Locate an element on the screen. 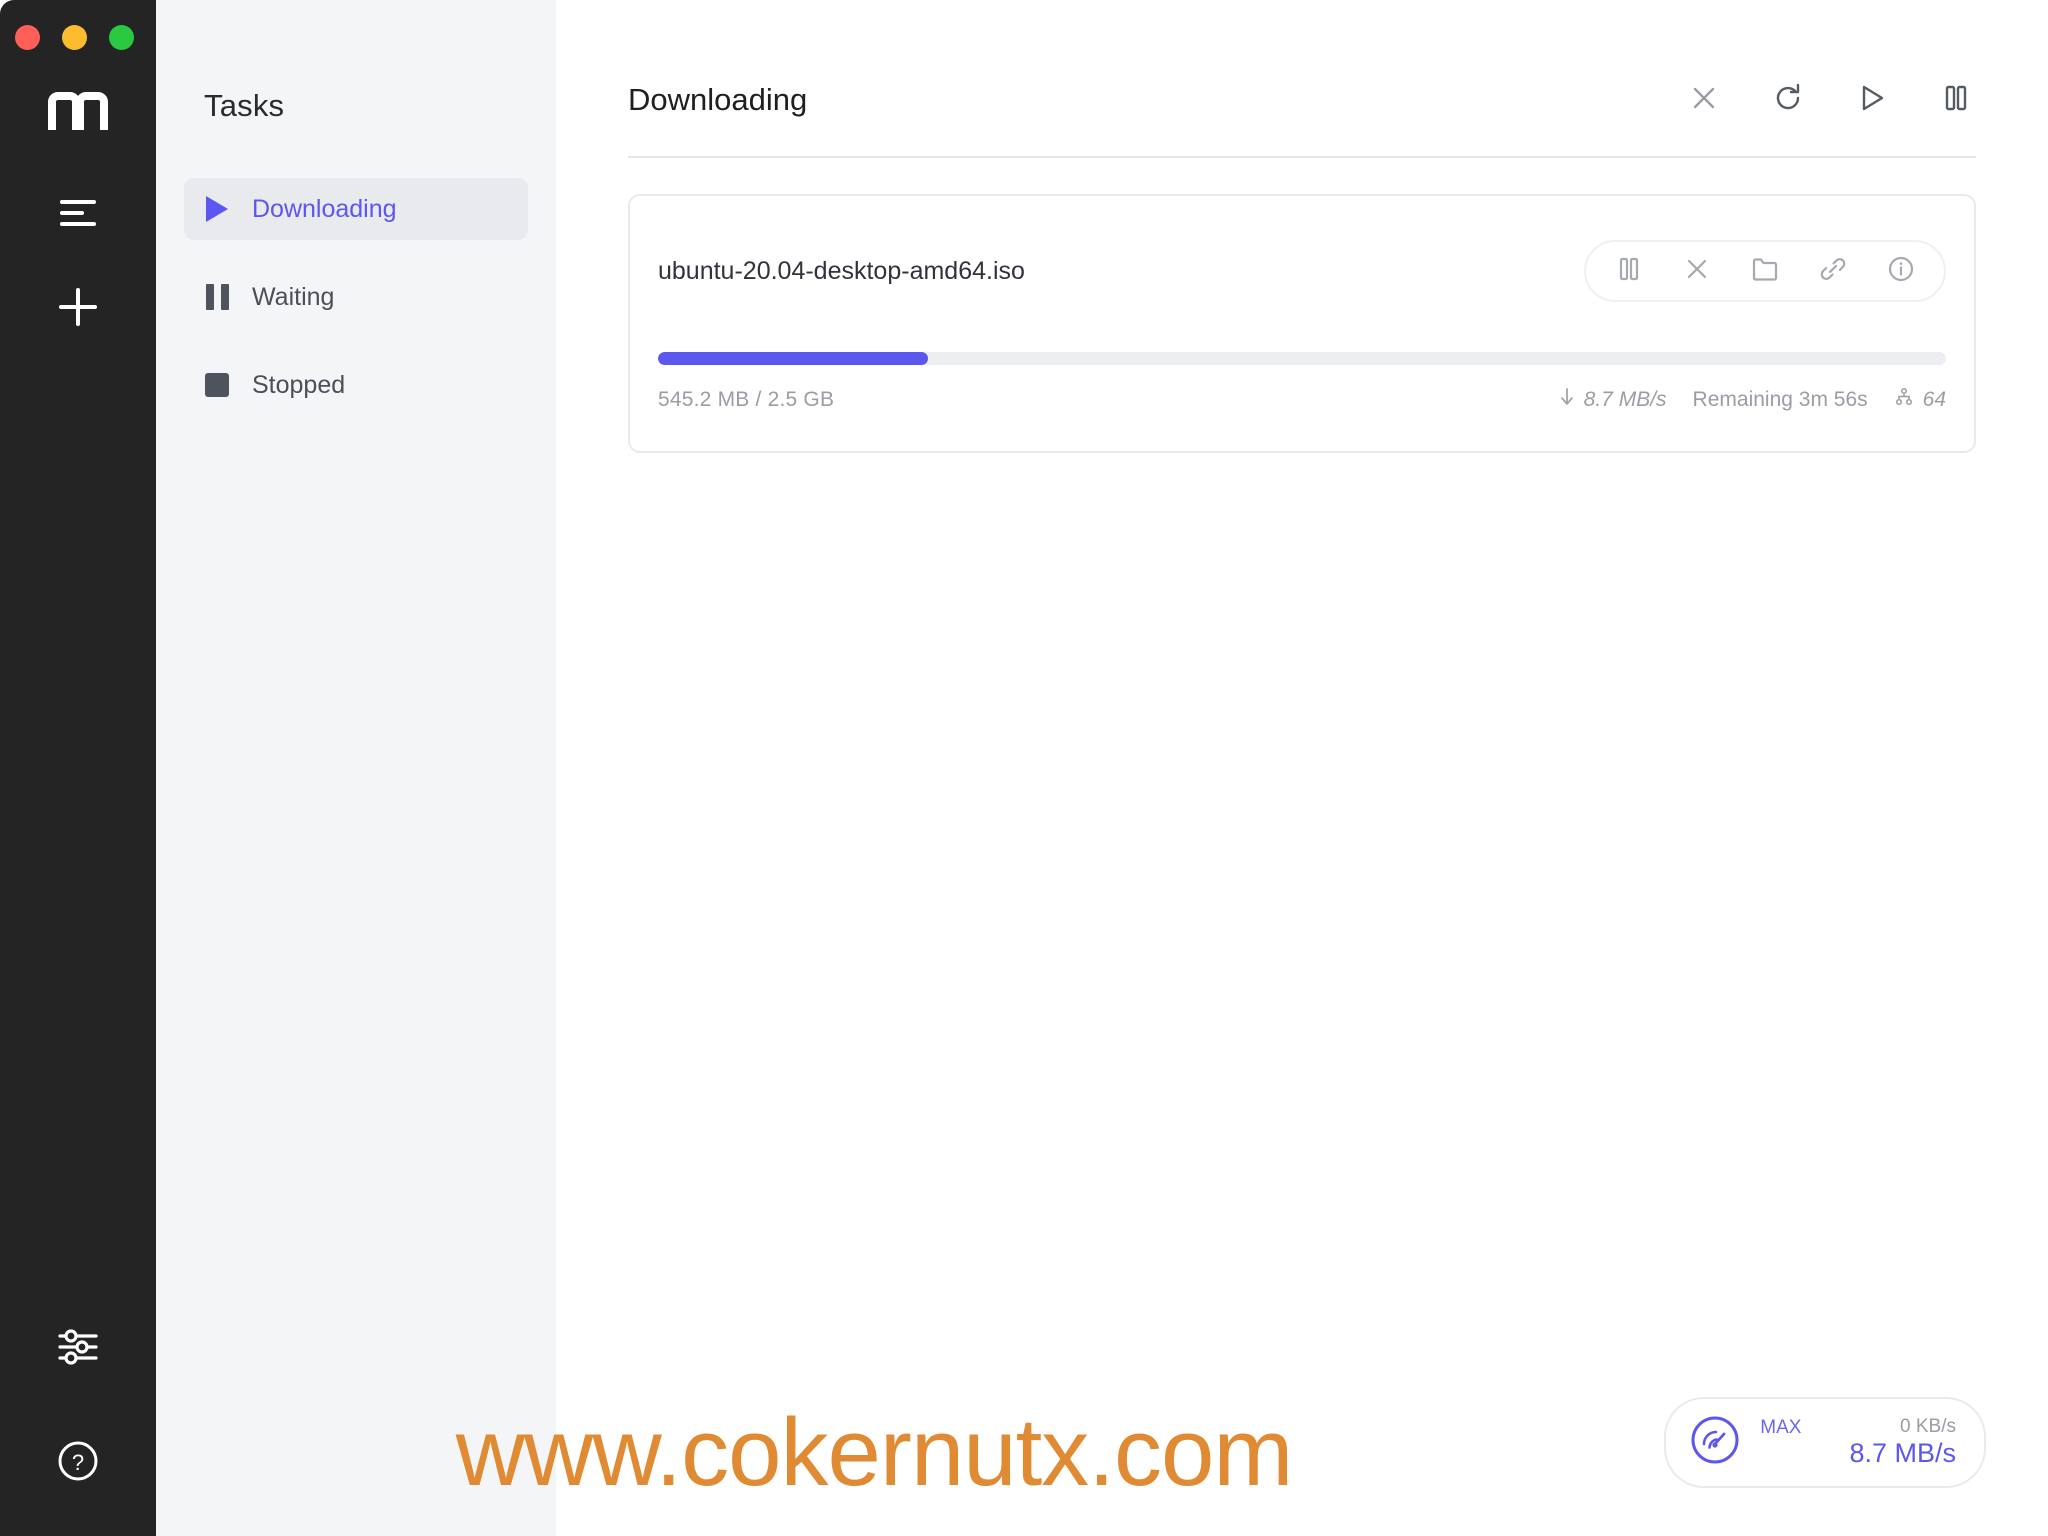 This screenshot has height=1536, width=2048. card-copy-link-button is located at coordinates (1833, 271).